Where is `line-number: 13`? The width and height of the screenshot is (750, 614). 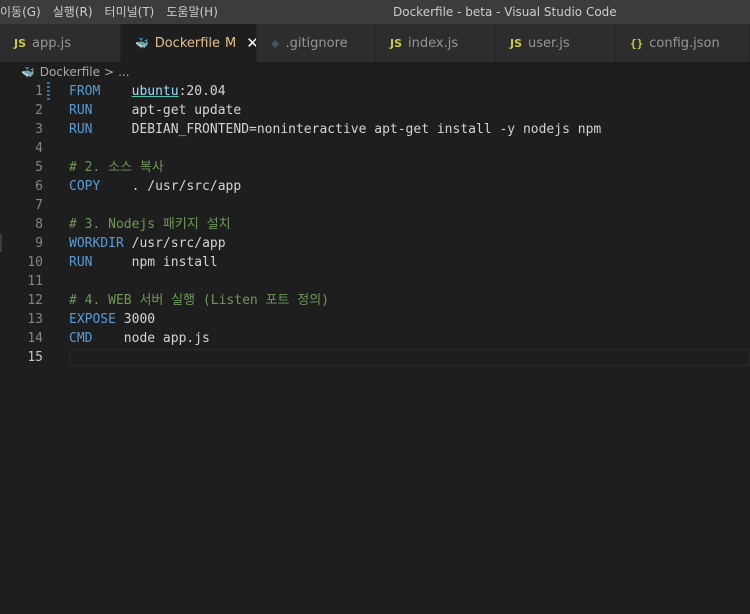 line-number: 13 is located at coordinates (35, 319).